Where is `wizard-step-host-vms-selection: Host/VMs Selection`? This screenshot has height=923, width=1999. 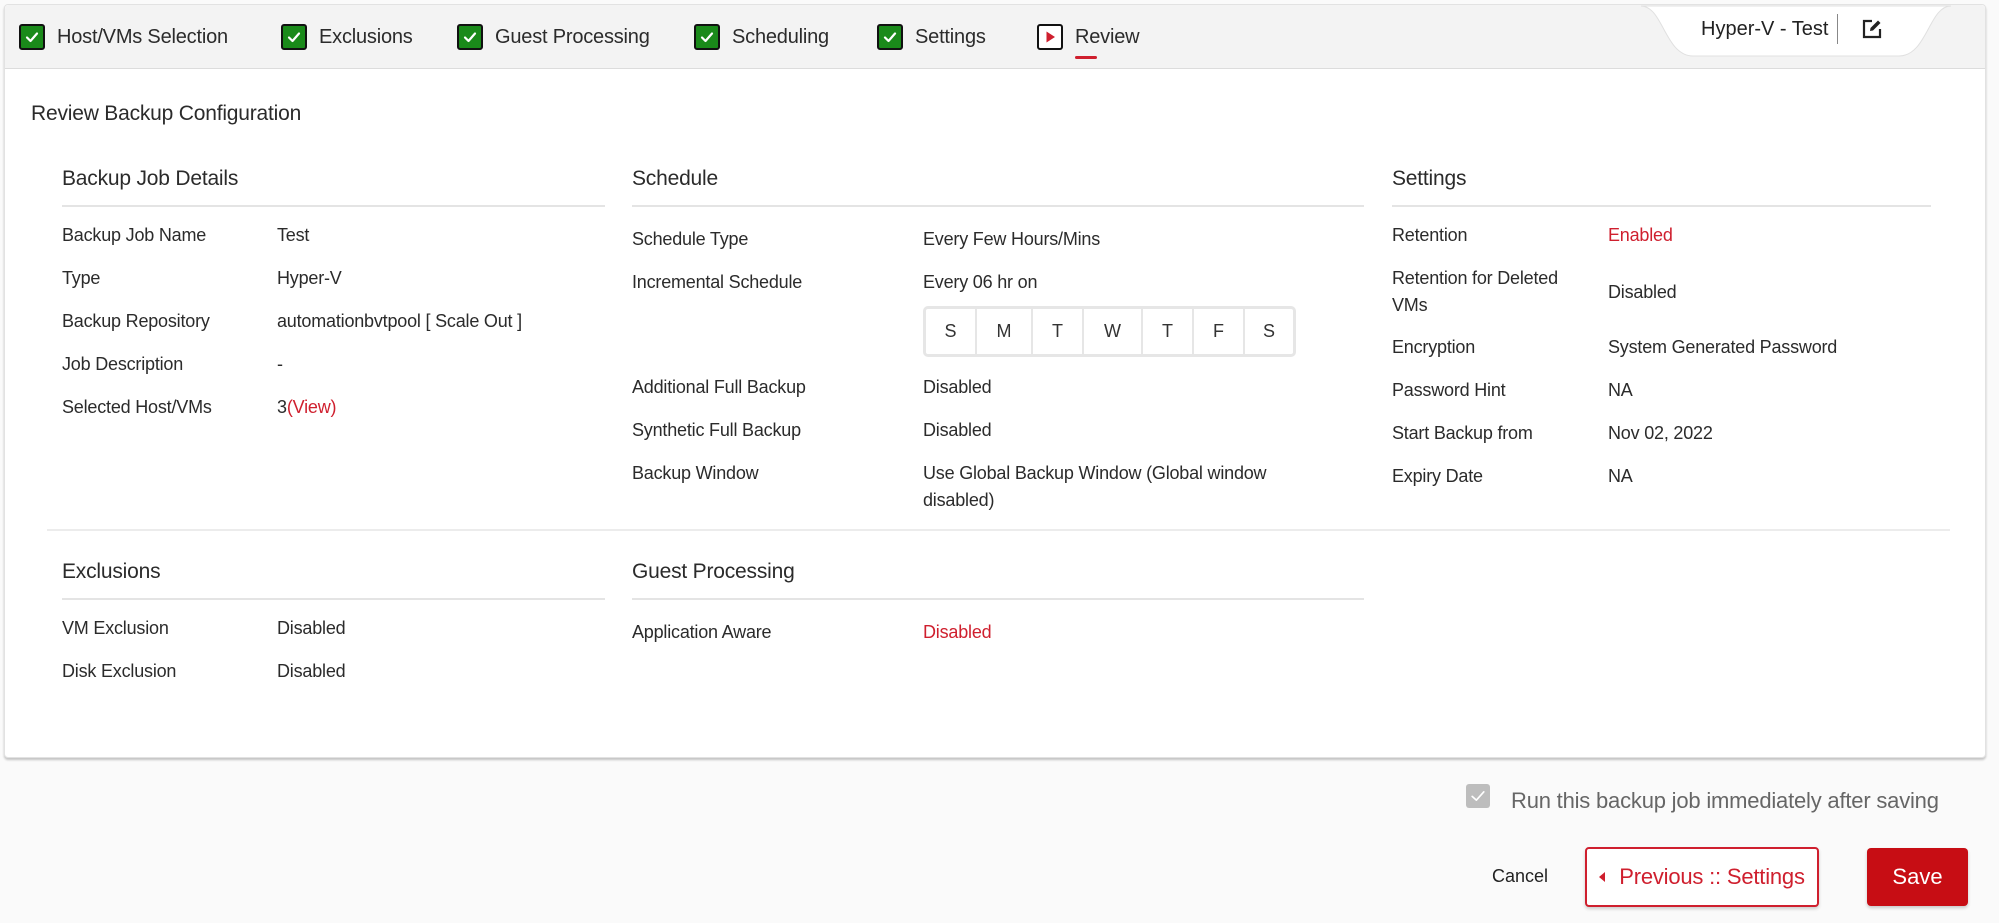 wizard-step-host-vms-selection: Host/VMs Selection is located at coordinates (123, 37).